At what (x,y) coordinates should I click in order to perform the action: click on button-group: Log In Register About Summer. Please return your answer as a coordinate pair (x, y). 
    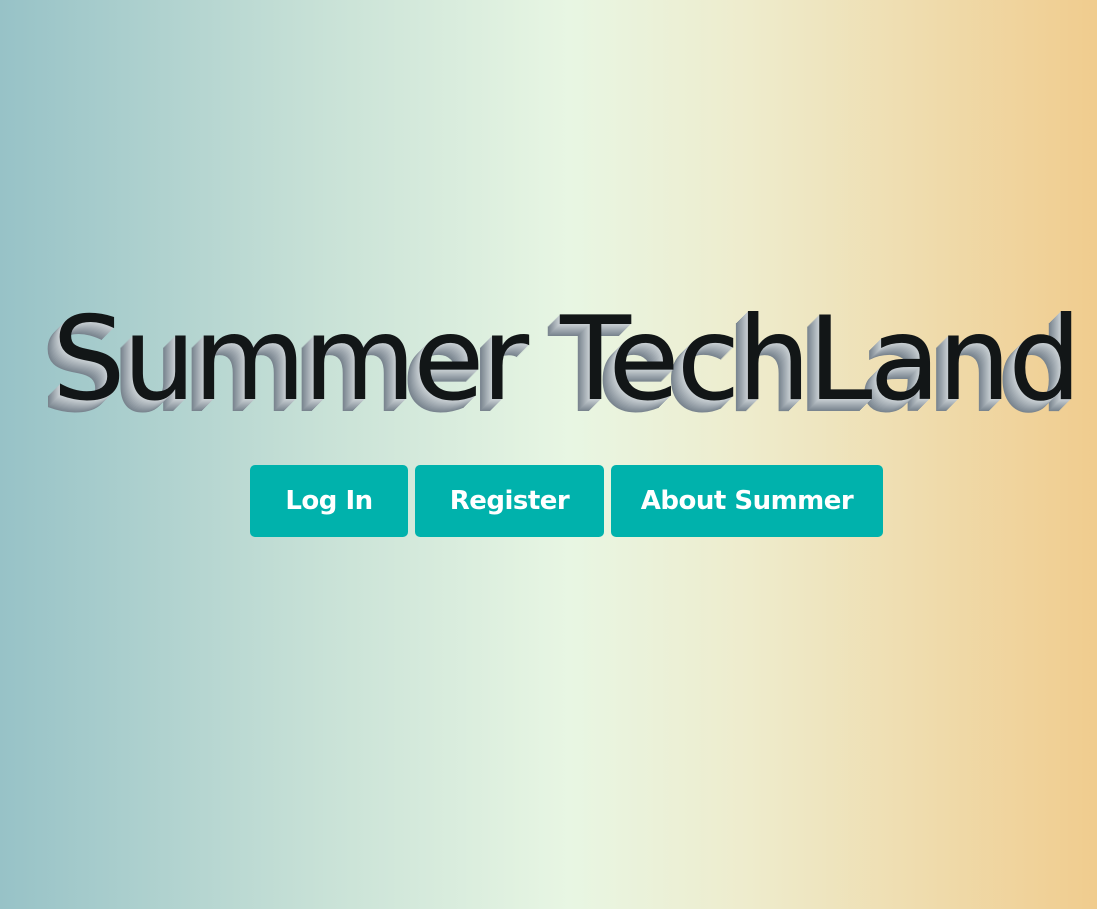
    Looking at the image, I should click on (566, 501).